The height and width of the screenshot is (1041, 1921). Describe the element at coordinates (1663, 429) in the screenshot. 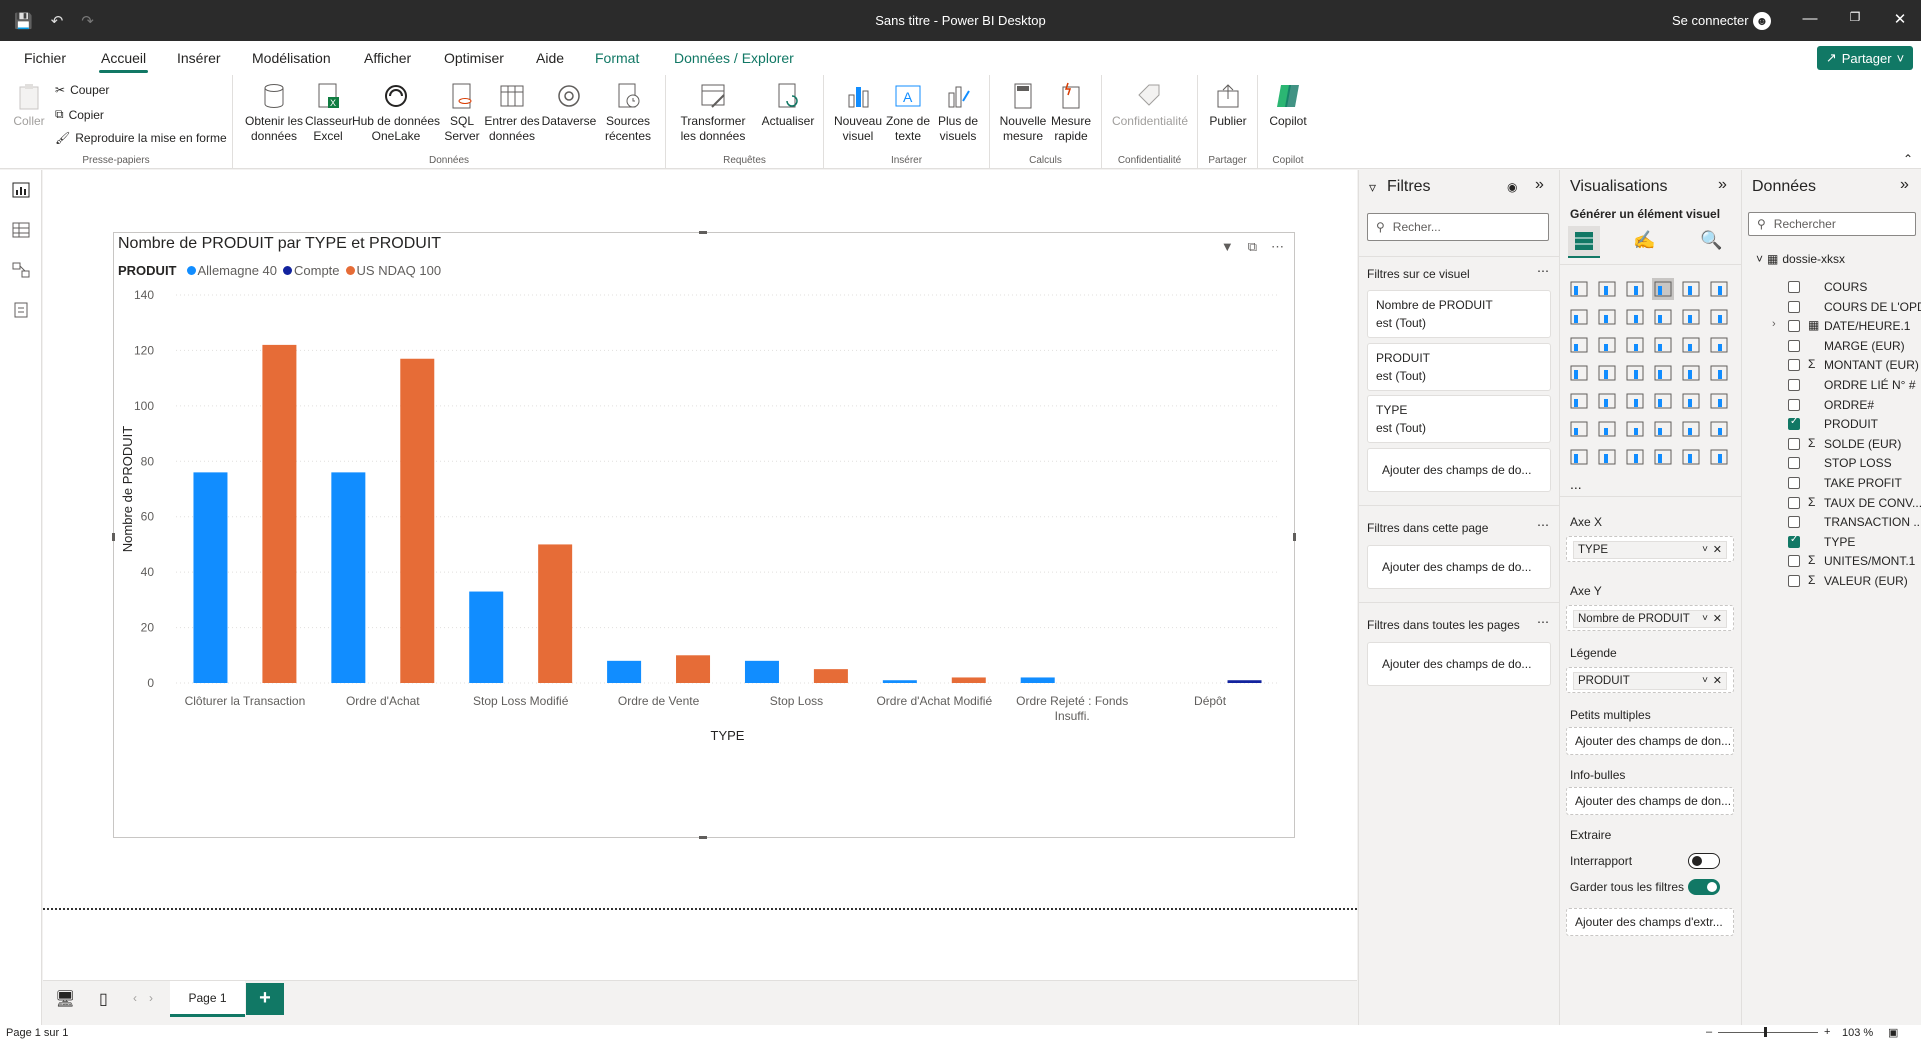

I see `qa-icon` at that location.